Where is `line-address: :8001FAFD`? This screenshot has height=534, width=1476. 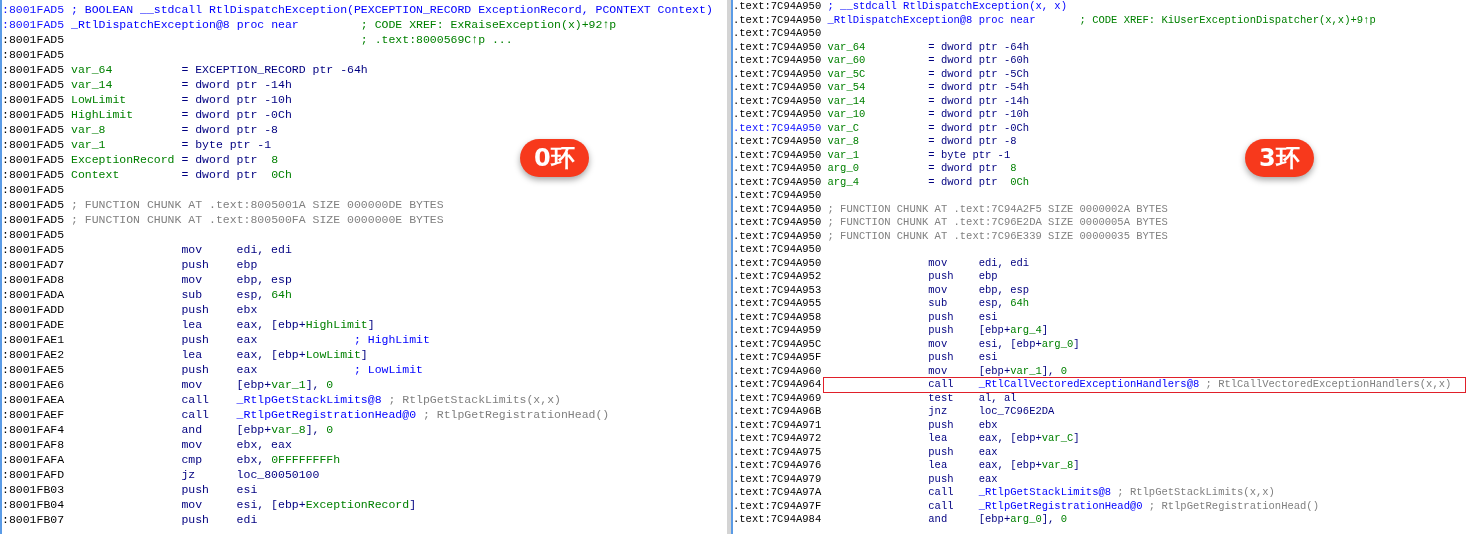 line-address: :8001FAFD is located at coordinates (33, 474).